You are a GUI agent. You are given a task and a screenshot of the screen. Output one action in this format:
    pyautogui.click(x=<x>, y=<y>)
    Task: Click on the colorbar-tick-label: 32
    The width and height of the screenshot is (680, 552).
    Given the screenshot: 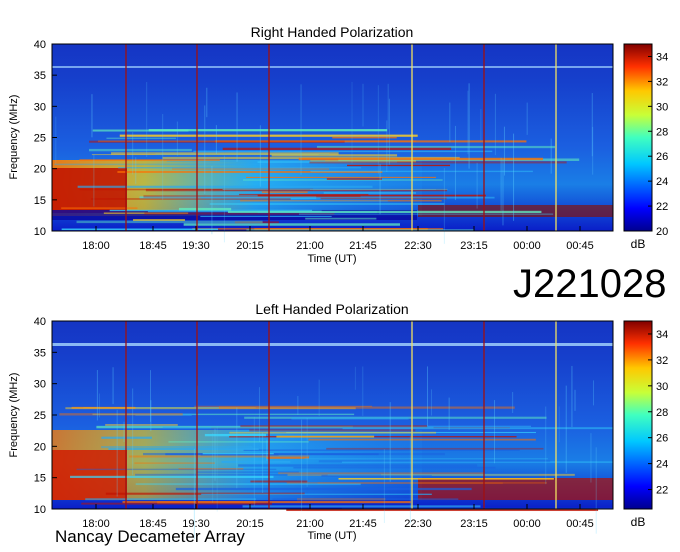 What is the action you would take?
    pyautogui.click(x=662, y=82)
    